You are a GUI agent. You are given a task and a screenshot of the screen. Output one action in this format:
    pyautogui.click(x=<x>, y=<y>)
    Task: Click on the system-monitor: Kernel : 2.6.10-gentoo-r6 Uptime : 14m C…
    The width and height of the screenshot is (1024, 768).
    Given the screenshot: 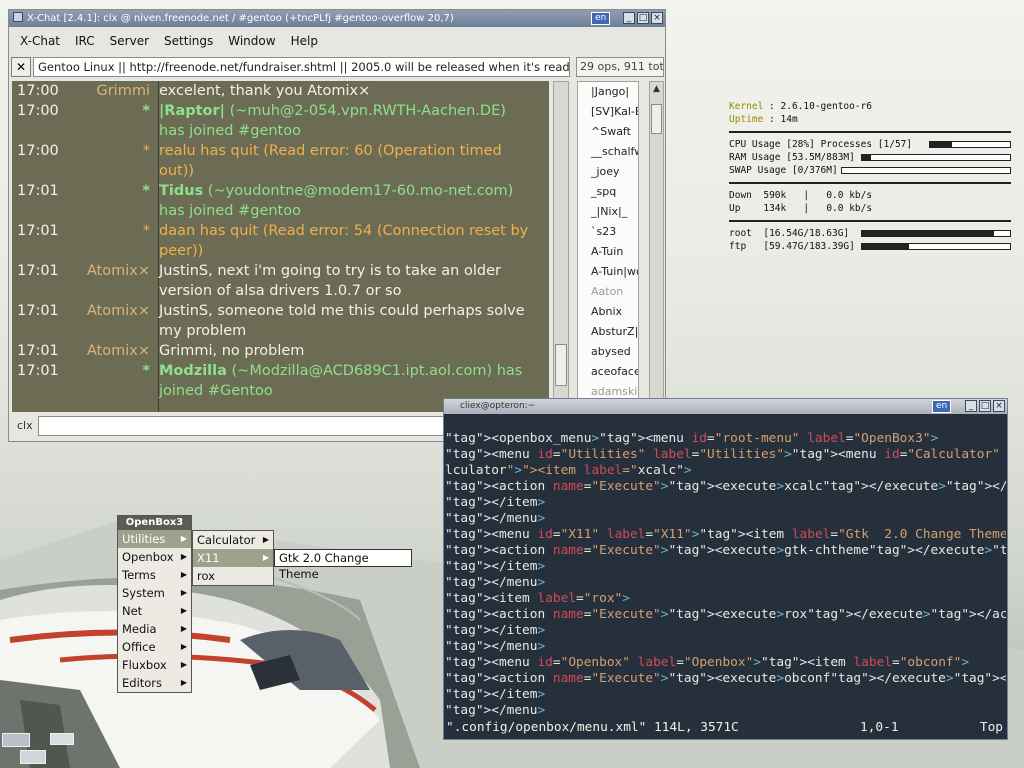 What is the action you would take?
    pyautogui.click(x=870, y=176)
    